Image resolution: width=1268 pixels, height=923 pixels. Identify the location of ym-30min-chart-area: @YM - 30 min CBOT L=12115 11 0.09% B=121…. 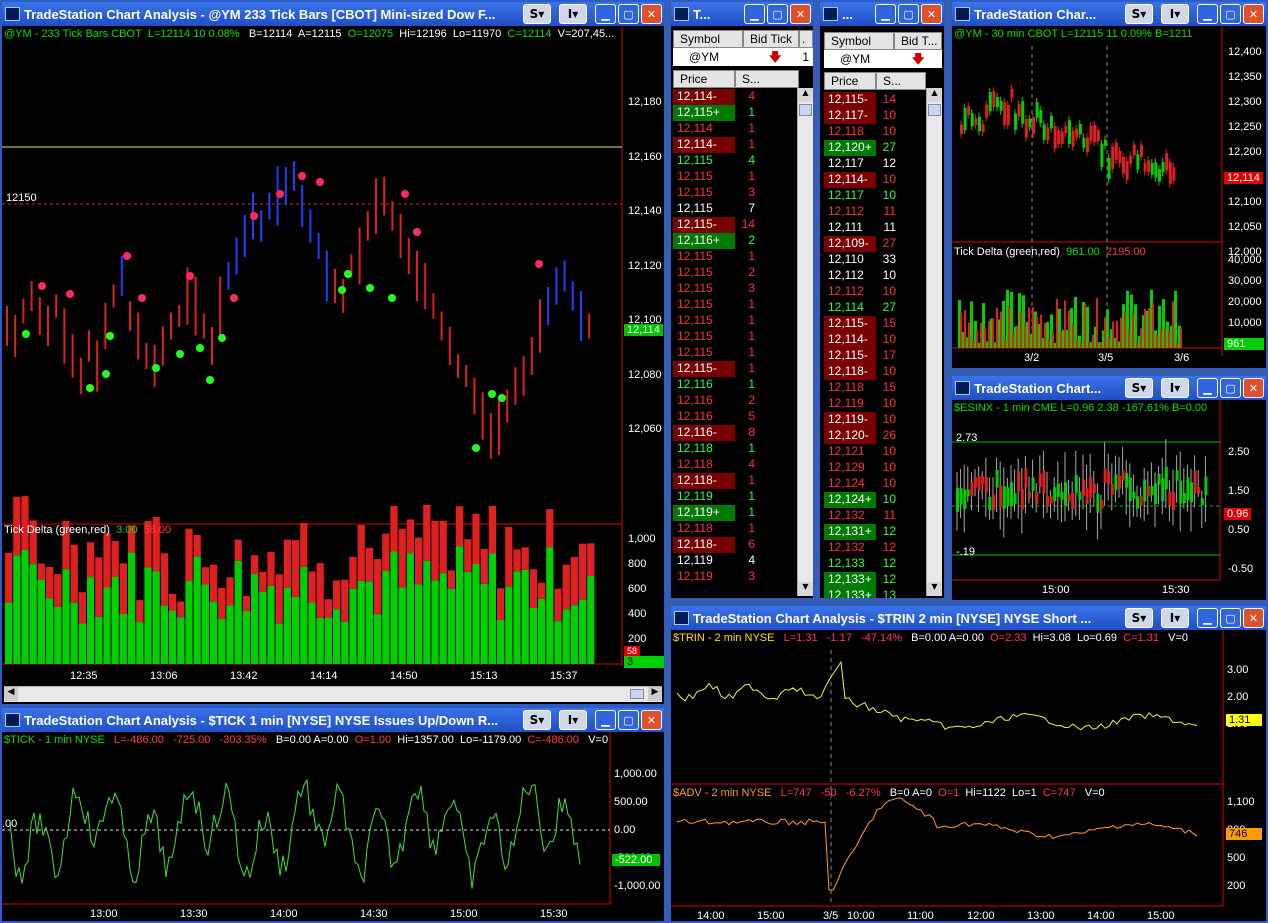
(1109, 197).